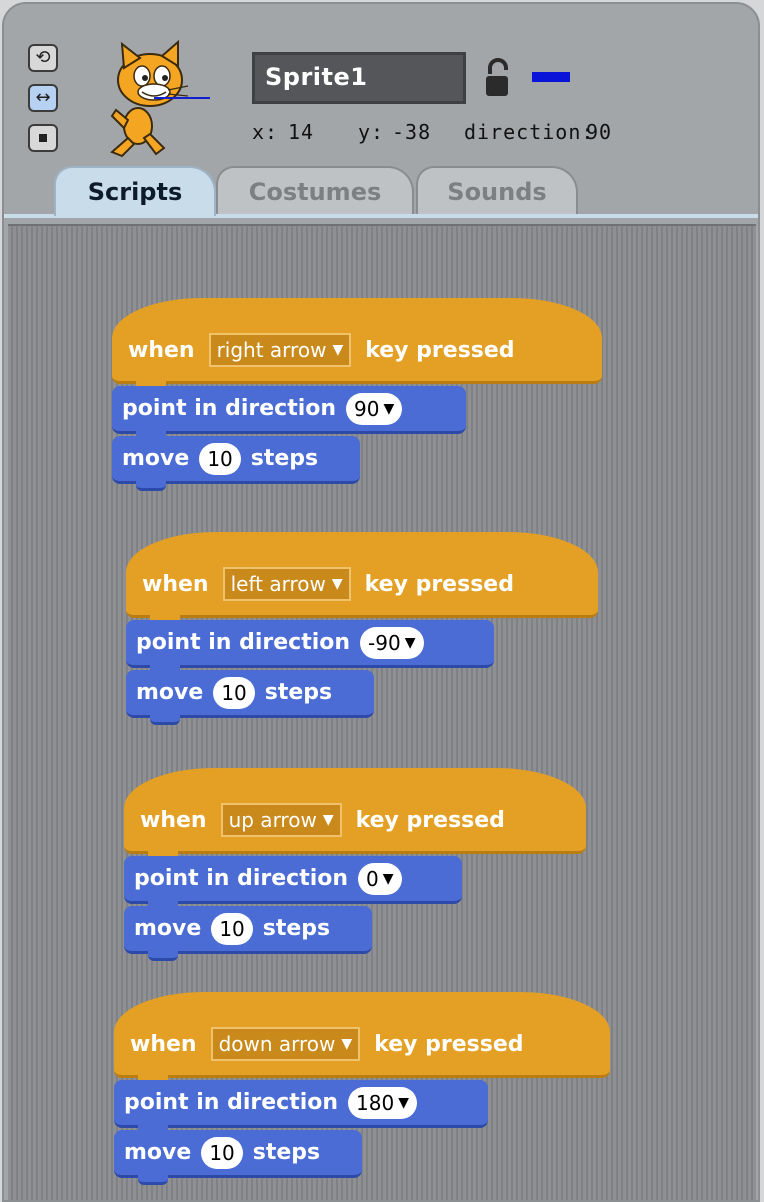  Describe the element at coordinates (367, 408) in the screenshot. I see `direction-input-value: 90` at that location.